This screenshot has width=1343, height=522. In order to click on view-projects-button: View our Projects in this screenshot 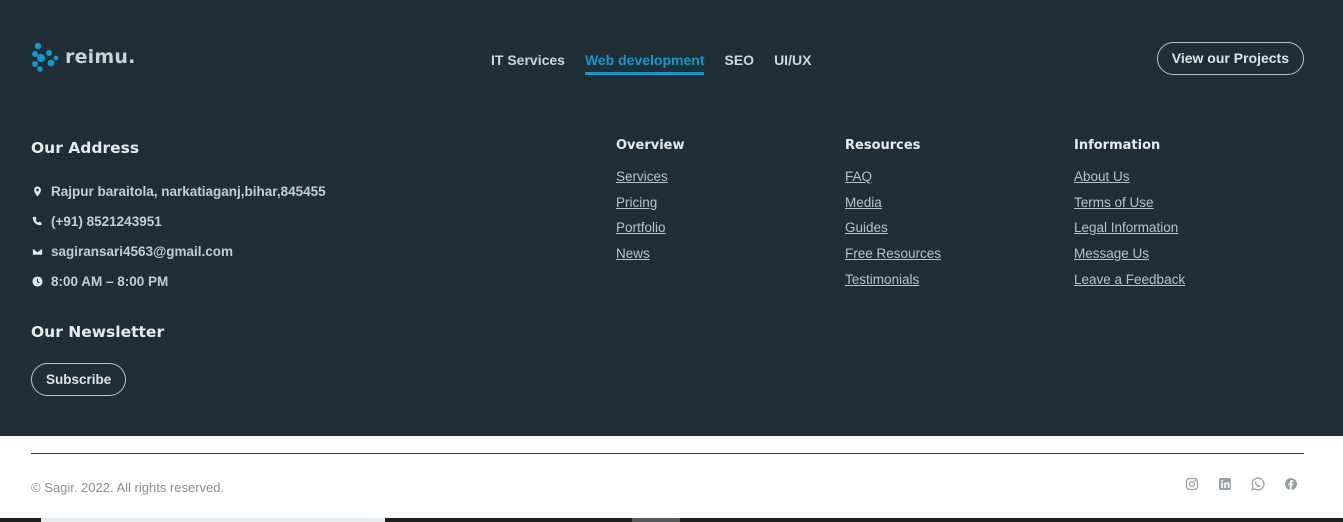, I will do `click(1230, 58)`.